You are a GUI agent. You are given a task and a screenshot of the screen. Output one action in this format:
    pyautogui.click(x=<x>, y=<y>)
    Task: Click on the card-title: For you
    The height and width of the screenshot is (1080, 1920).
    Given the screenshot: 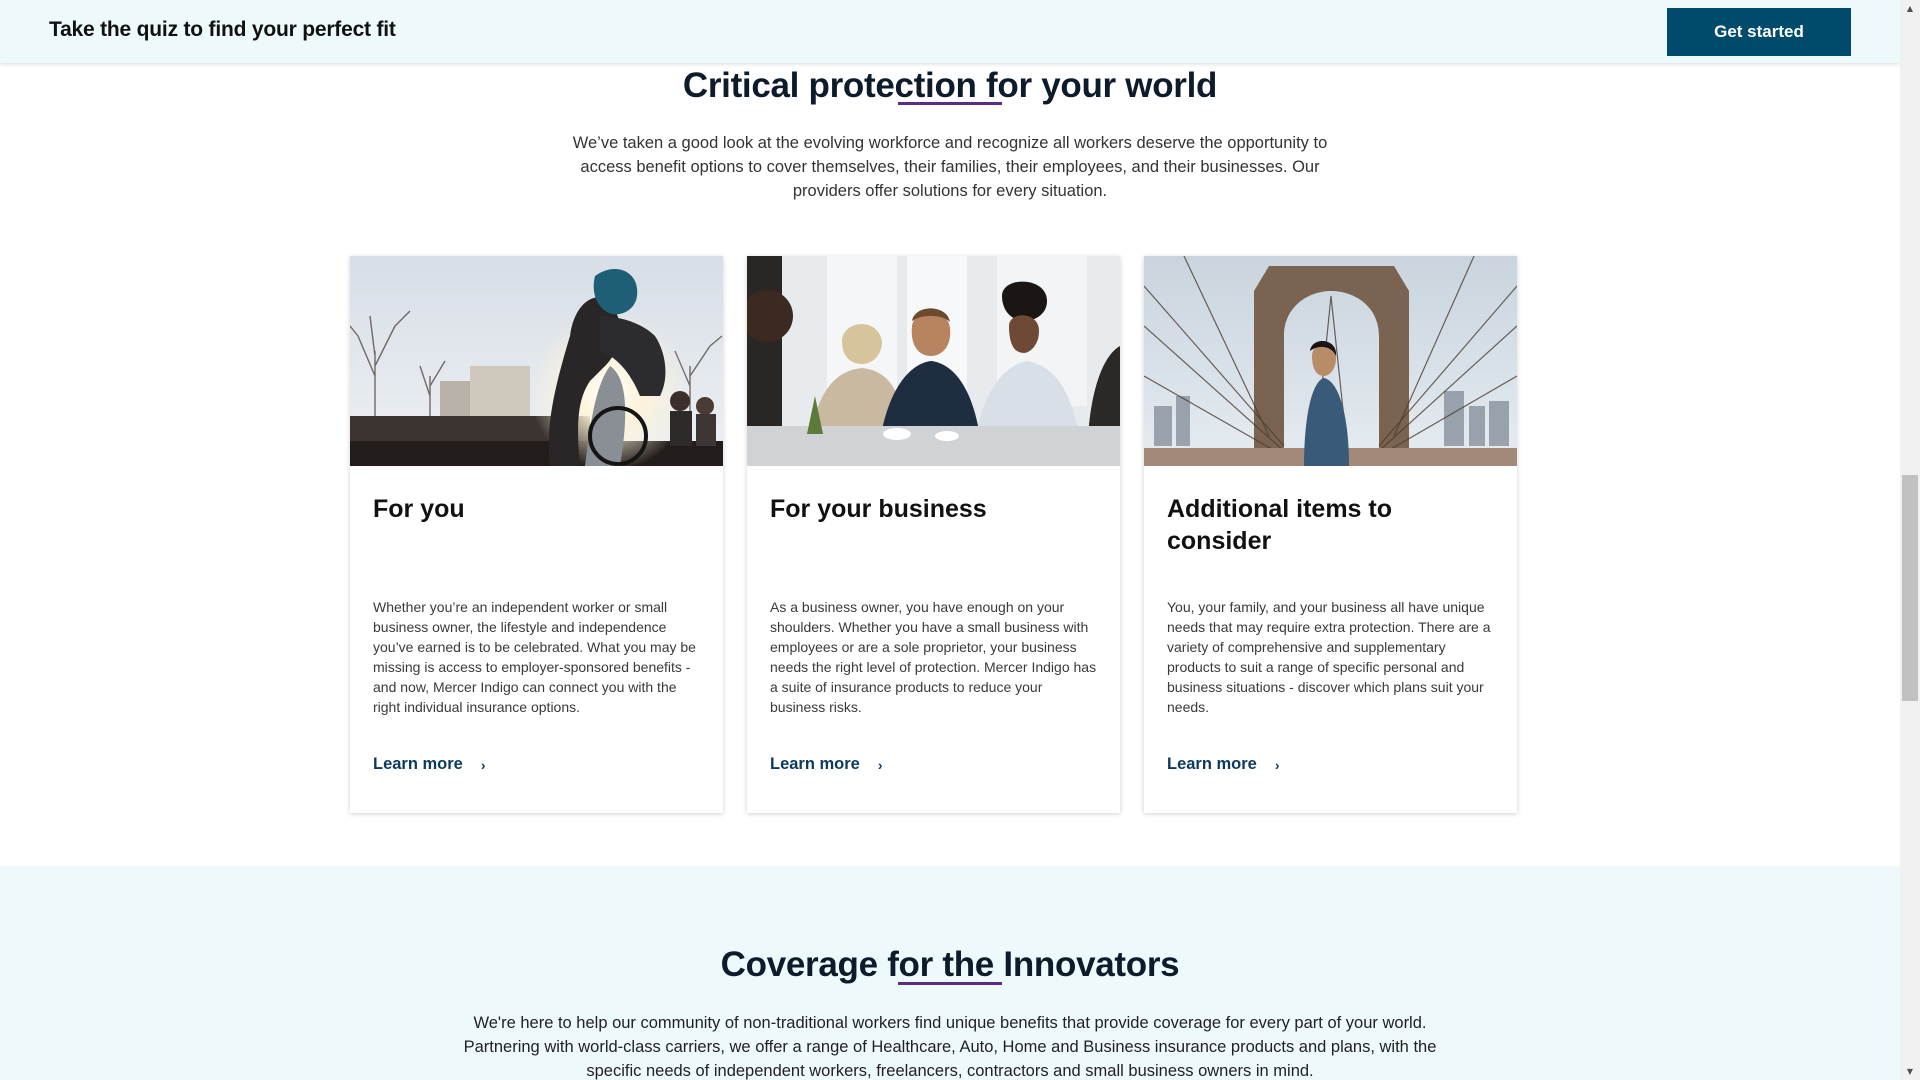 What is the action you would take?
    pyautogui.click(x=419, y=509)
    